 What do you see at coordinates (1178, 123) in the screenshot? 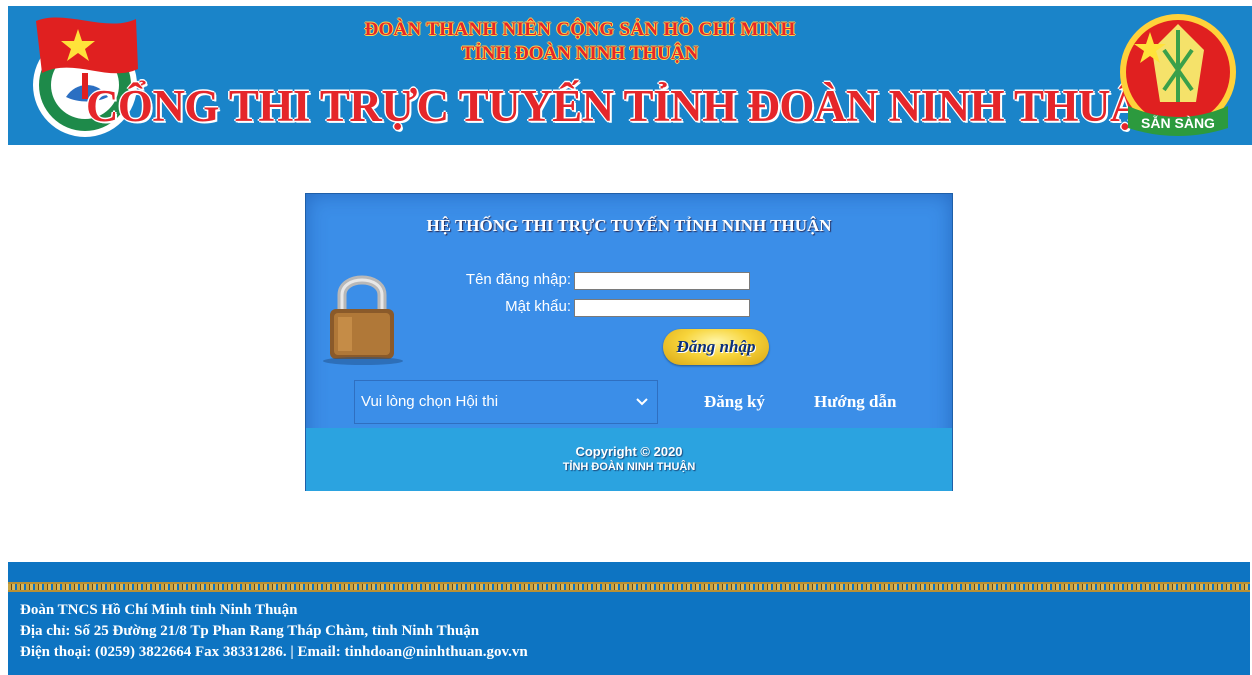
I see `badge-text: SẴN SÀNG` at bounding box center [1178, 123].